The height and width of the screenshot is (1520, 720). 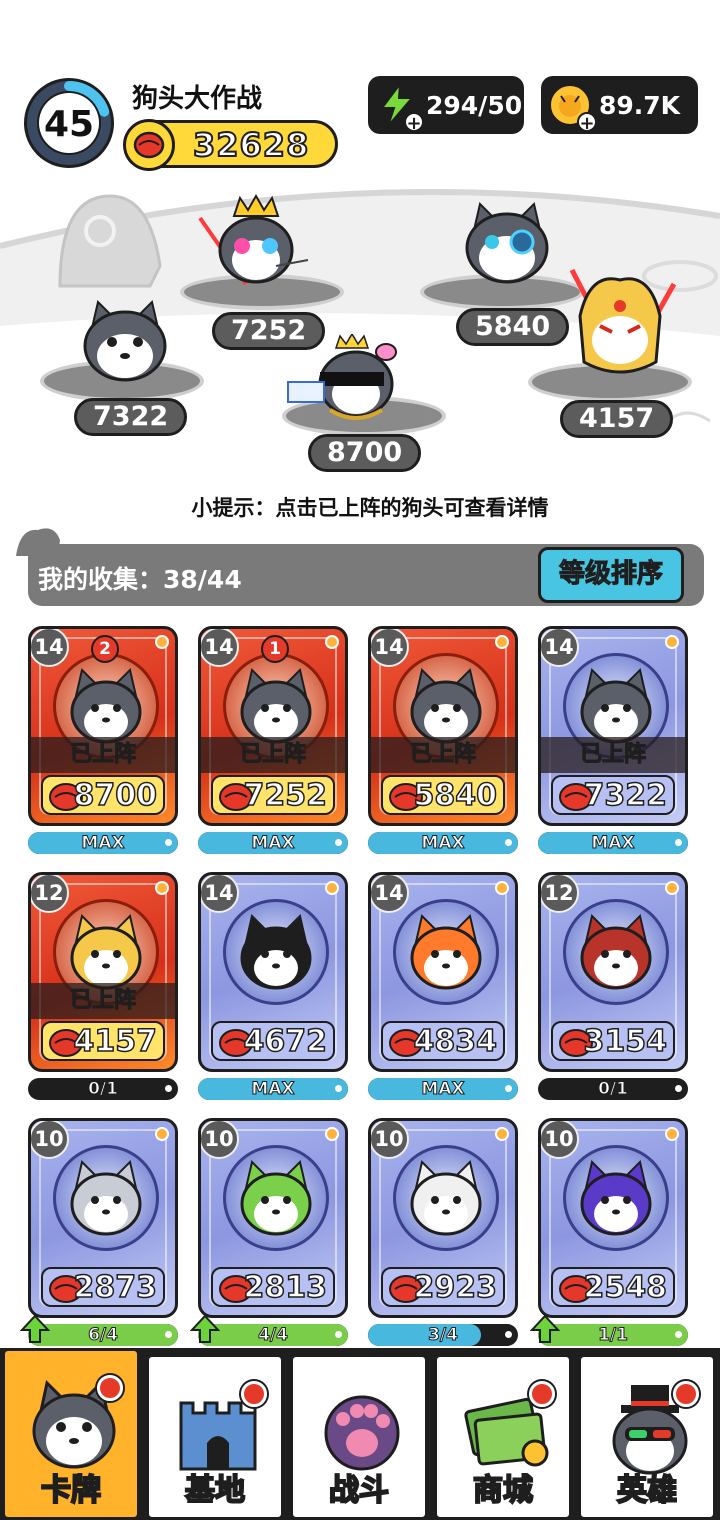 What do you see at coordinates (276, 1198) in the screenshot?
I see `dino-hood-dog-portrait-icon` at bounding box center [276, 1198].